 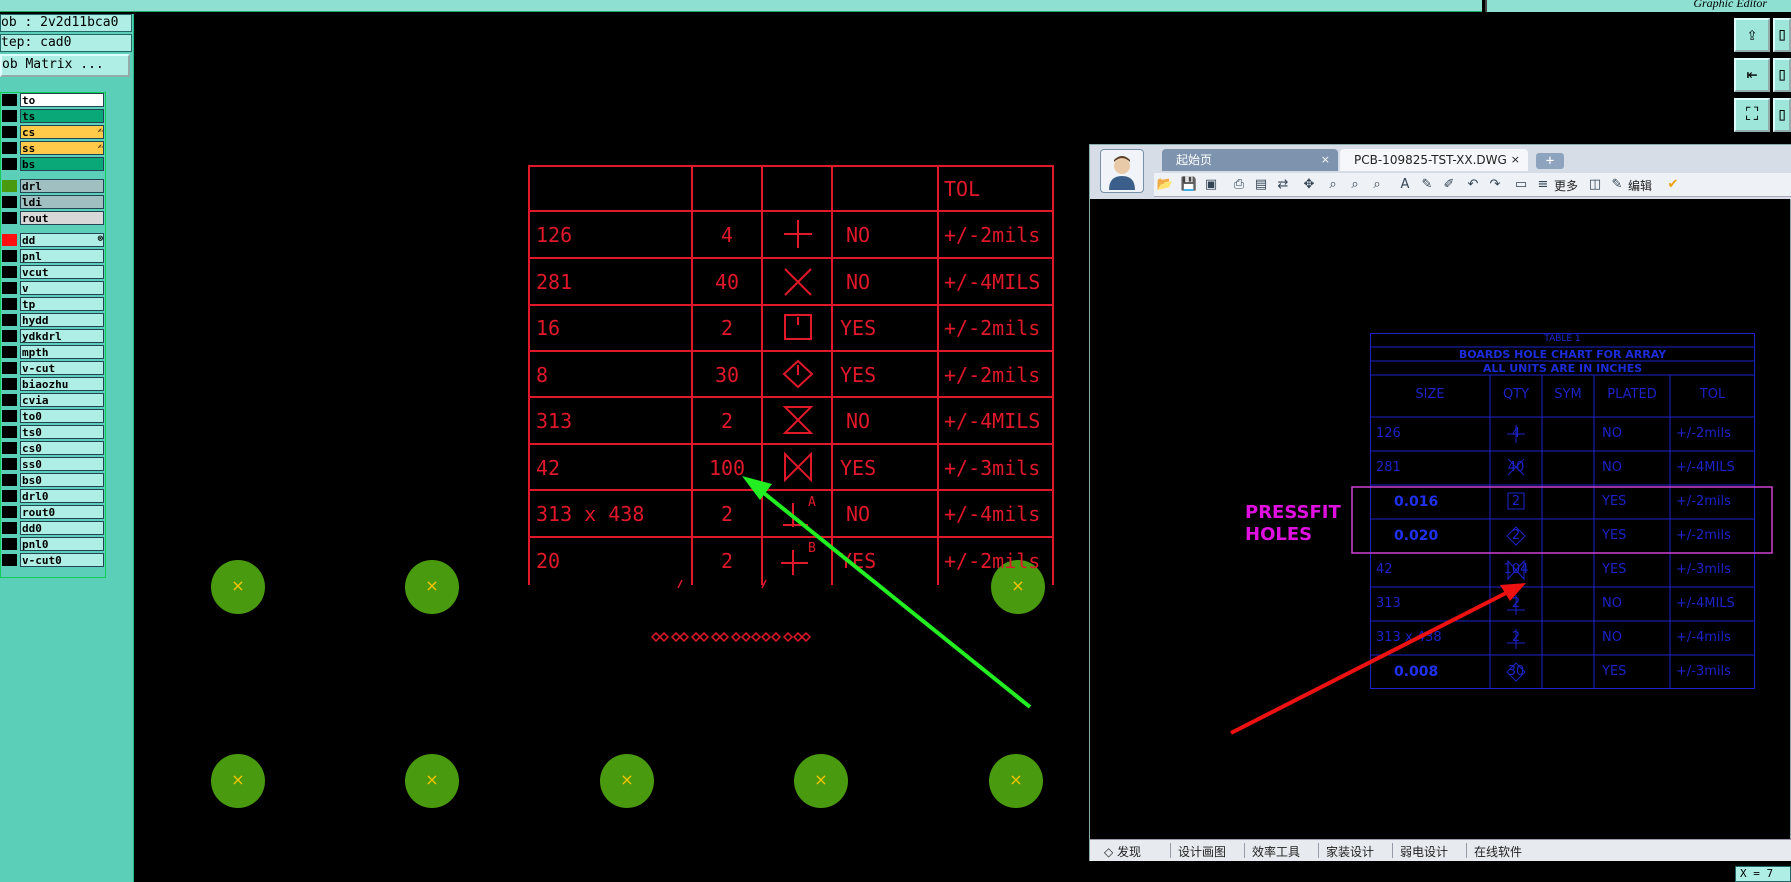 What do you see at coordinates (53, 116) in the screenshot?
I see `layer-row: ts` at bounding box center [53, 116].